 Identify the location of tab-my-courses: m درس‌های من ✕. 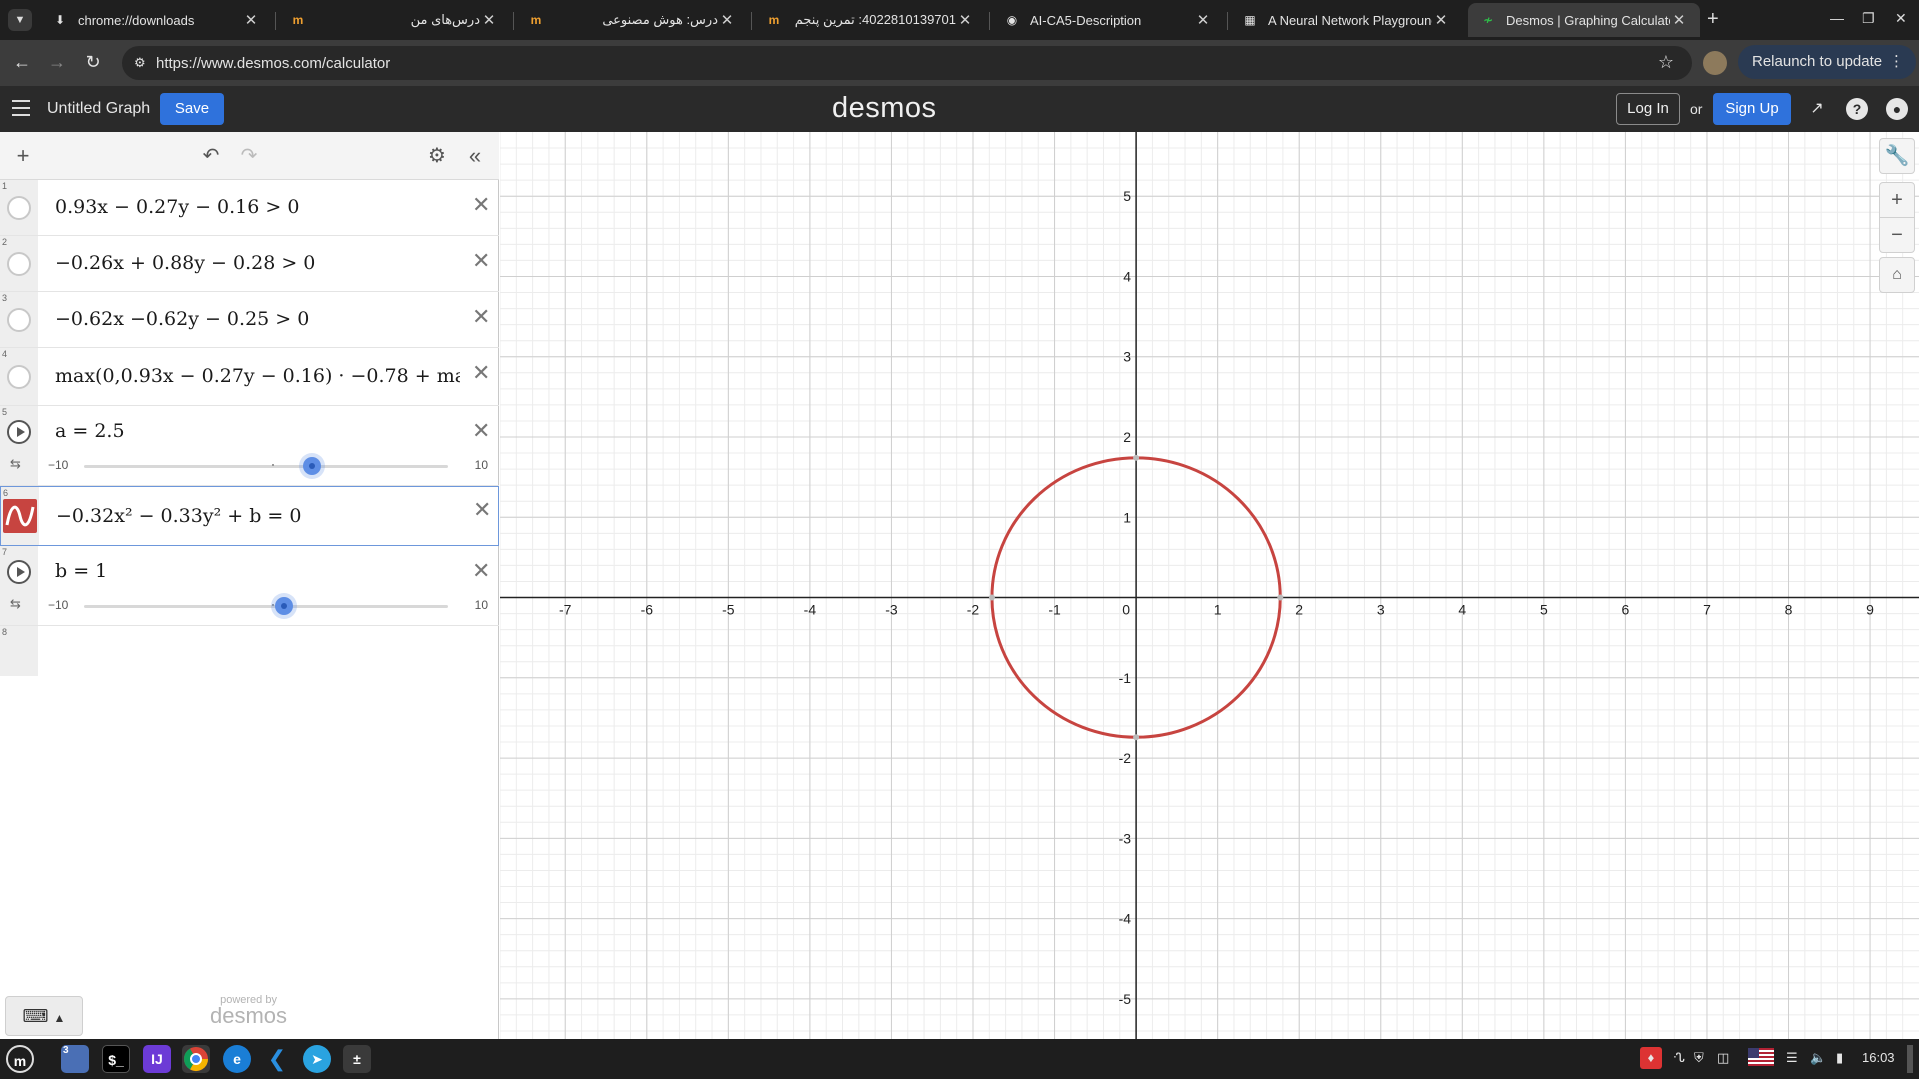
(394, 20).